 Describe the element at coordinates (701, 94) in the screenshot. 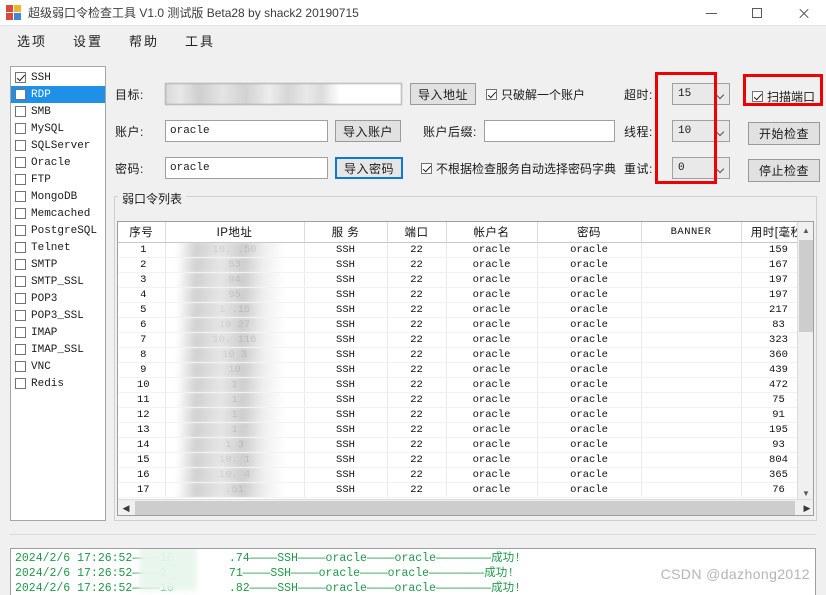

I see `timeout-select: 15` at that location.